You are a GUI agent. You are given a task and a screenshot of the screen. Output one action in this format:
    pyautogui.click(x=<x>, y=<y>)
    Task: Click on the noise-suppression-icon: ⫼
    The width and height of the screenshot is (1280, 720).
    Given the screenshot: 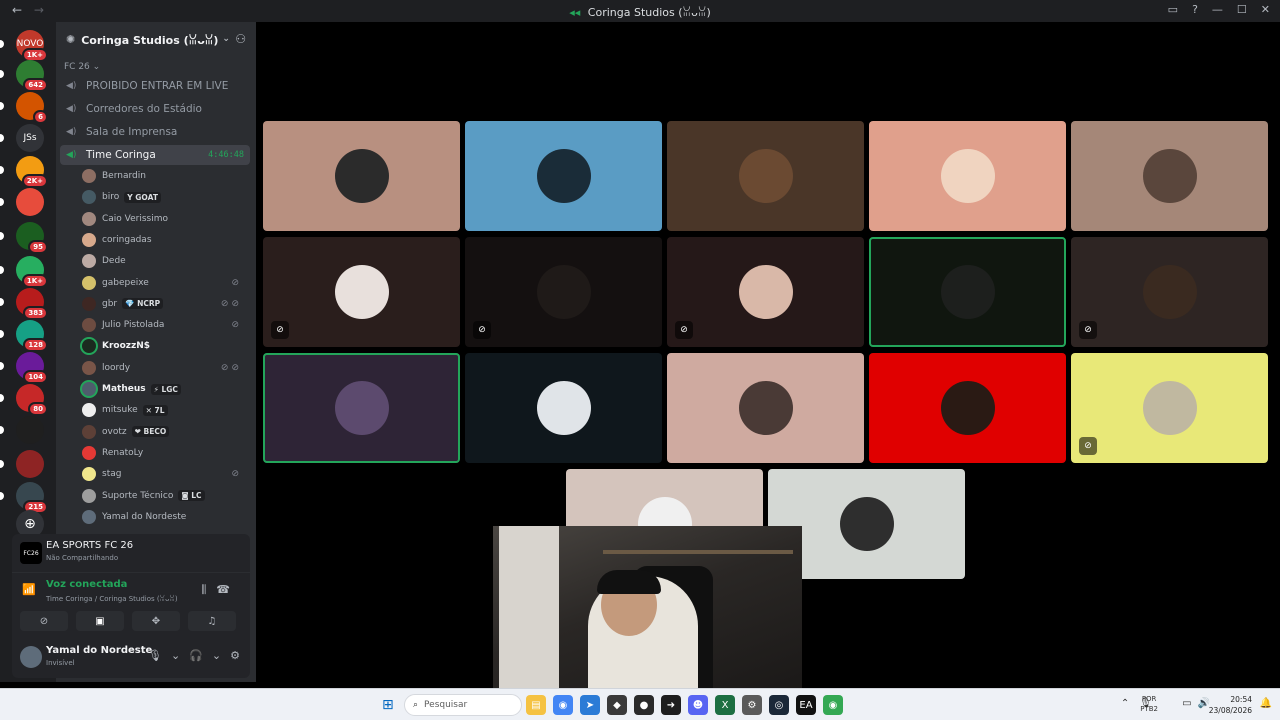 What is the action you would take?
    pyautogui.click(x=208, y=589)
    